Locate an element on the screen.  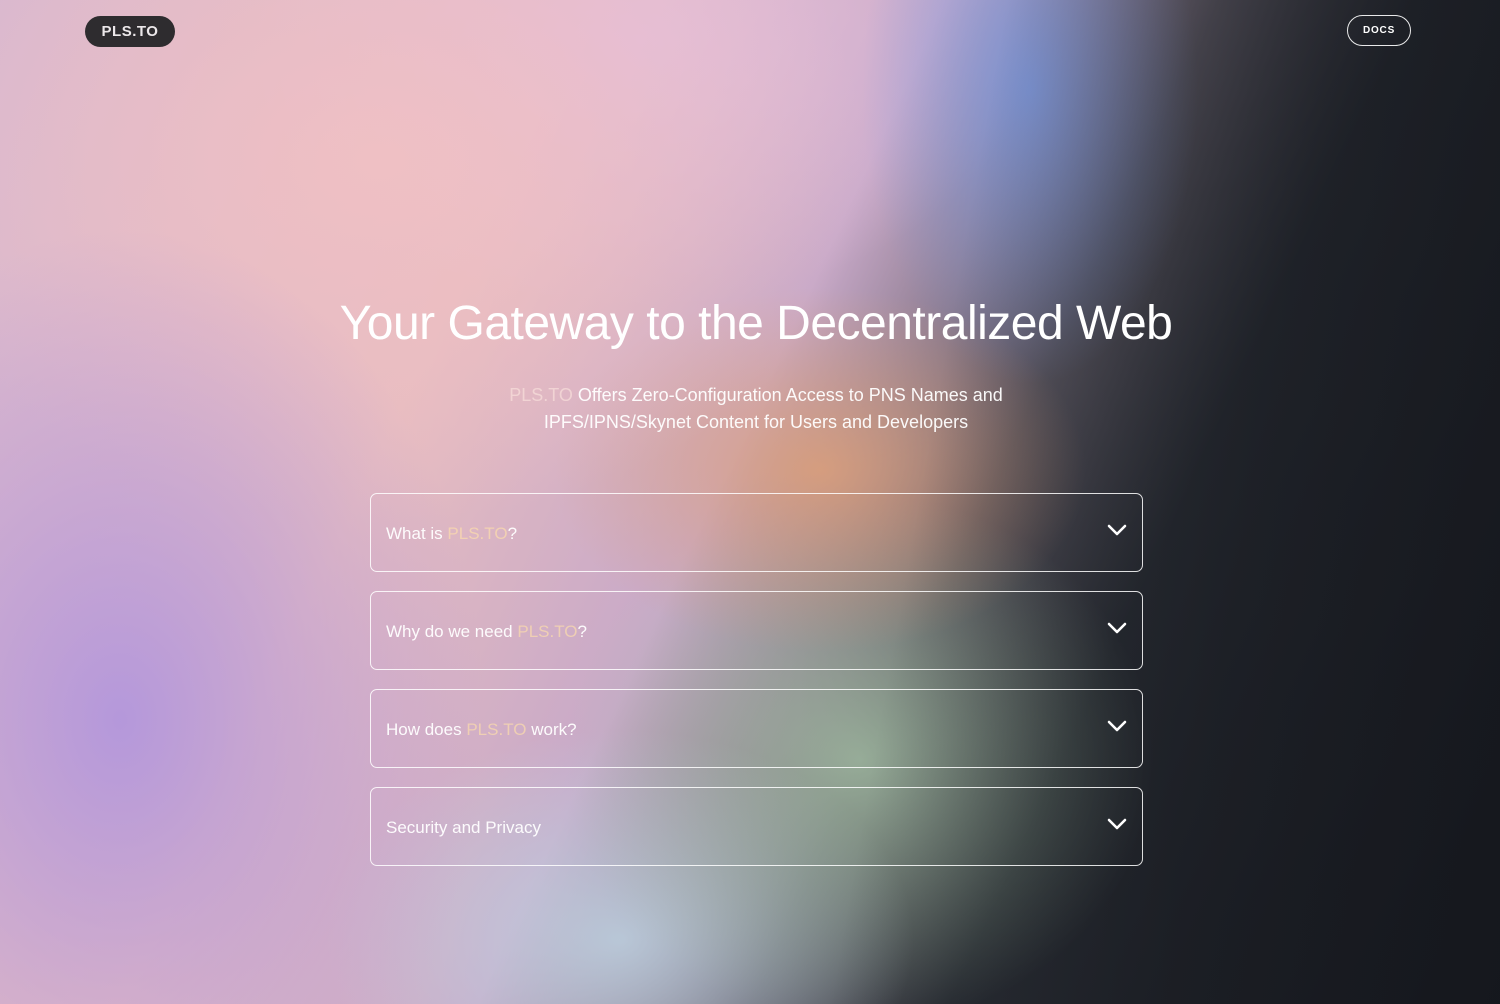
faq-question-suffix: work? is located at coordinates (554, 729).